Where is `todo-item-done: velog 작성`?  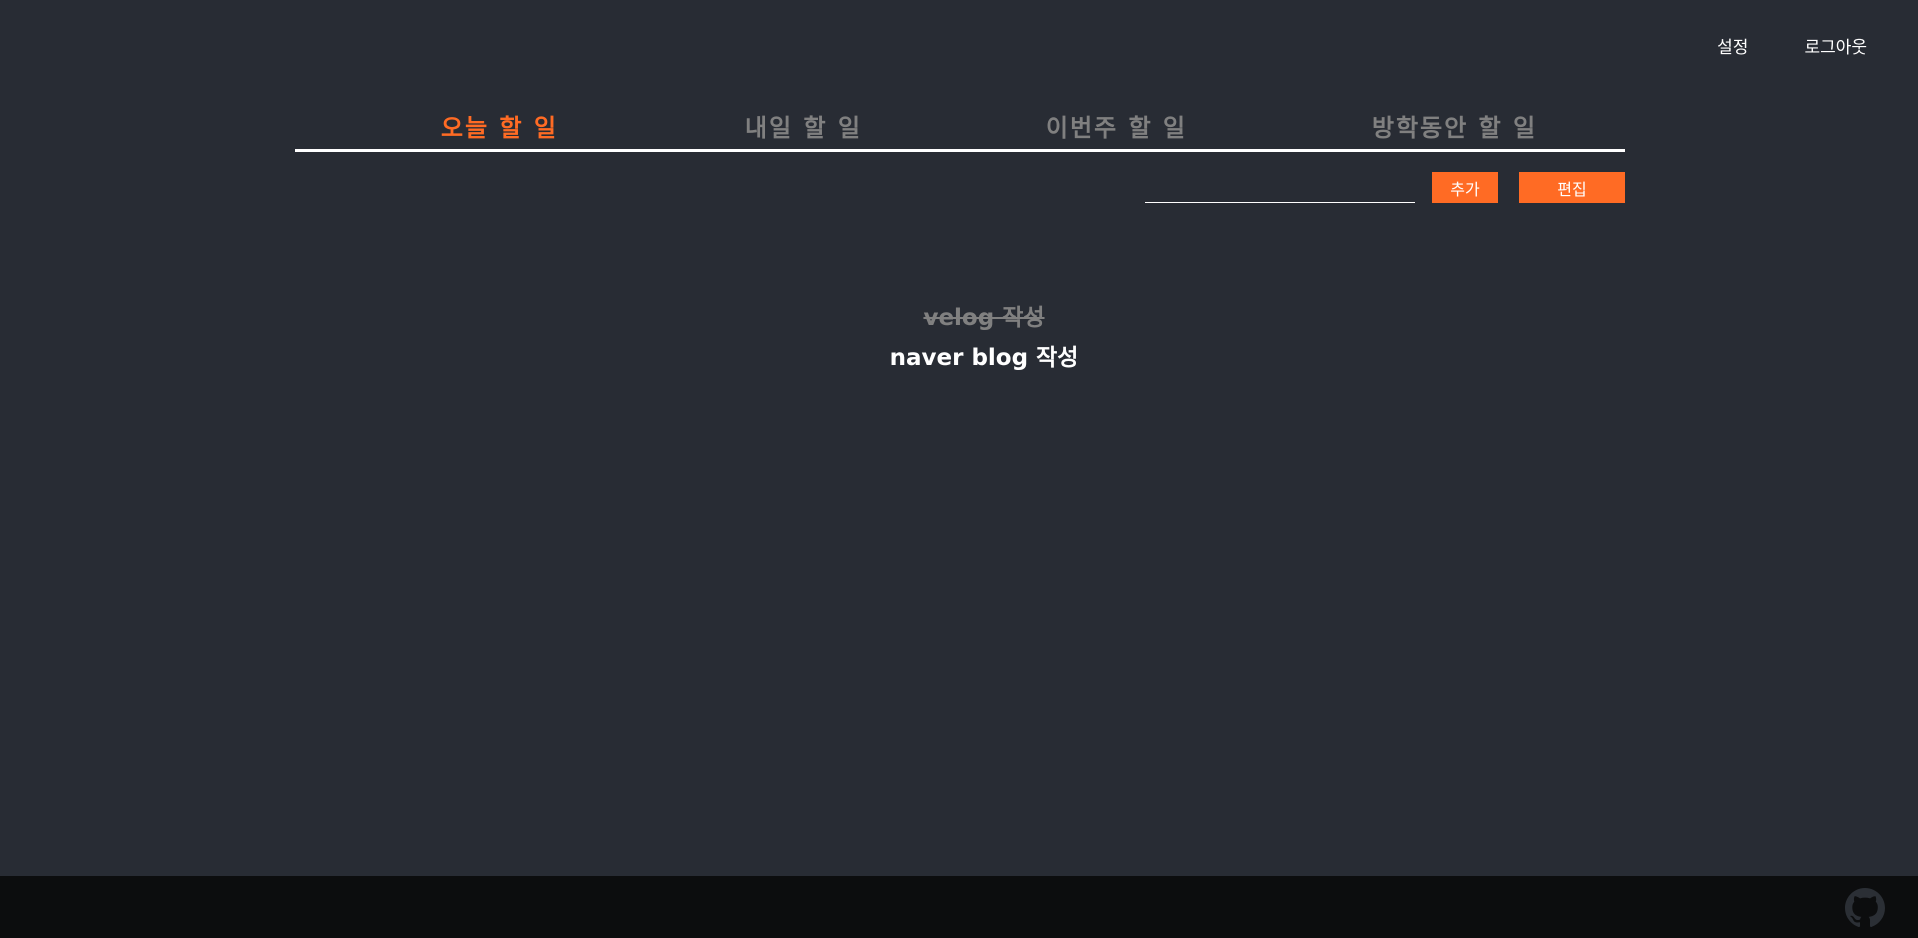 todo-item-done: velog 작성 is located at coordinates (959, 318).